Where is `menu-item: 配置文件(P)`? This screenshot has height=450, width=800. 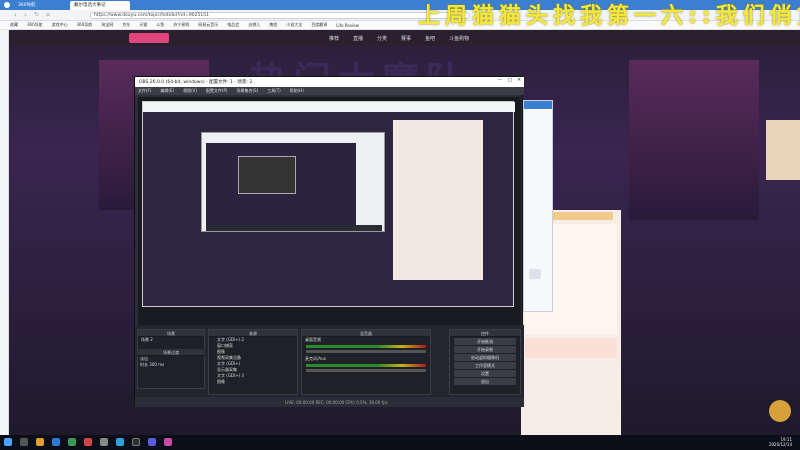
menu-item: 配置文件(P) is located at coordinates (217, 91).